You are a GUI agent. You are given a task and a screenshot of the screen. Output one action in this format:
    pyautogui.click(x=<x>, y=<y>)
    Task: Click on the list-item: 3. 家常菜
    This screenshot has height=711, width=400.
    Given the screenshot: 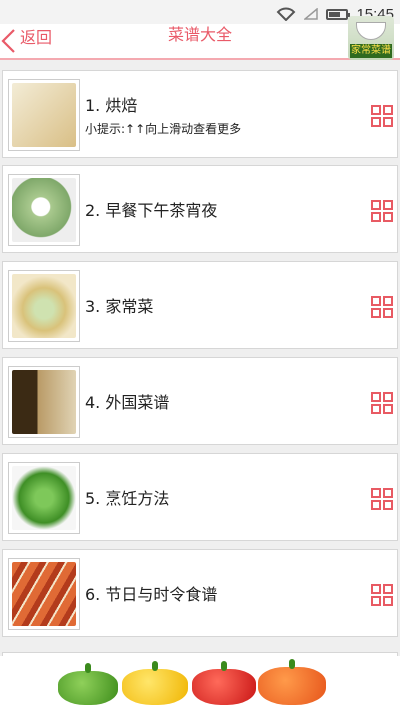 What is the action you would take?
    pyautogui.click(x=200, y=305)
    